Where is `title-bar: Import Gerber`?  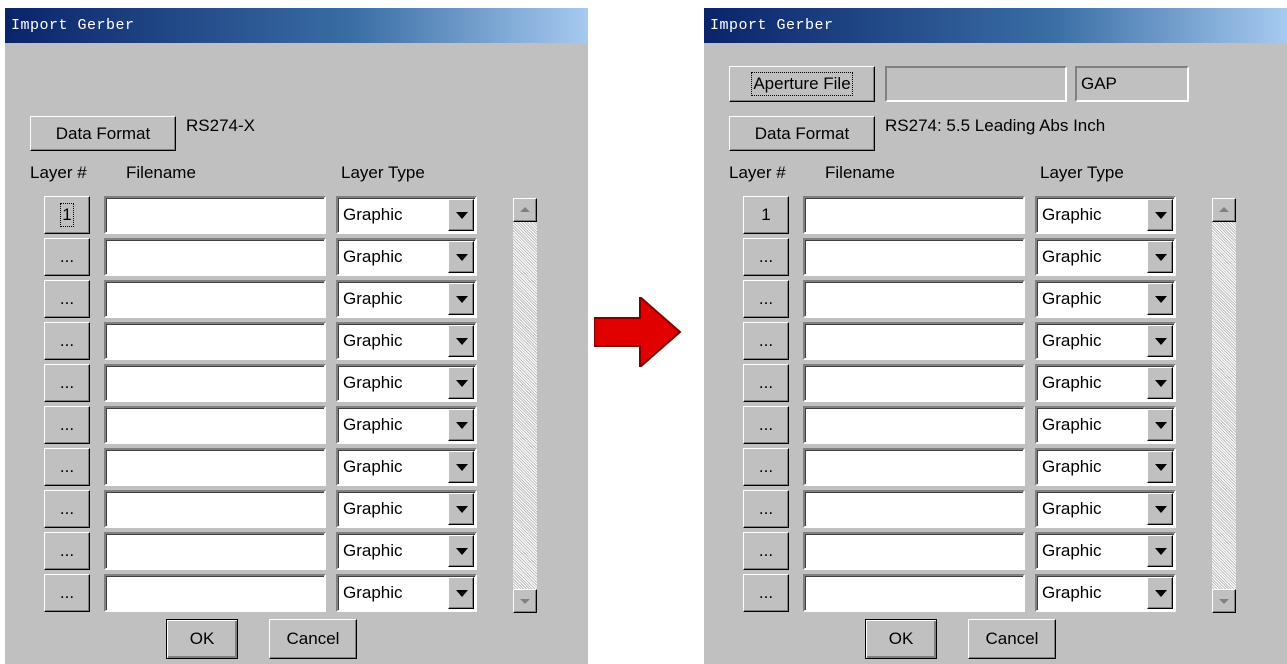
title-bar: Import Gerber is located at coordinates (296, 25).